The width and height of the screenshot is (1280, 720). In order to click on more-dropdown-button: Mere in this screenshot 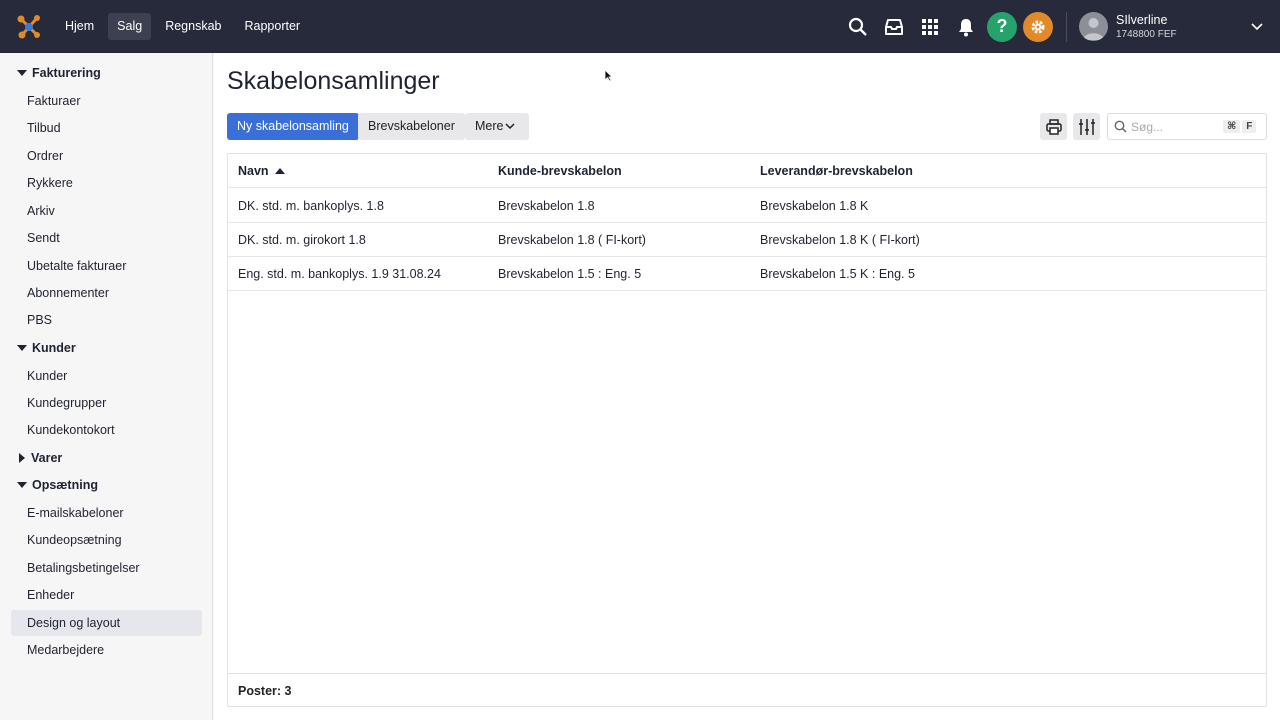, I will do `click(497, 126)`.